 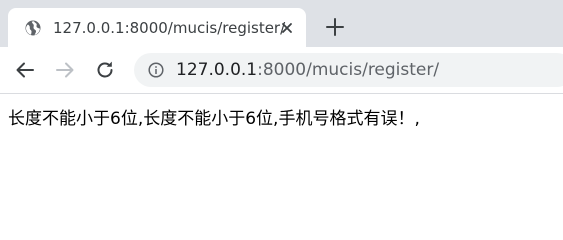 I want to click on forward-button, so click(x=65, y=70).